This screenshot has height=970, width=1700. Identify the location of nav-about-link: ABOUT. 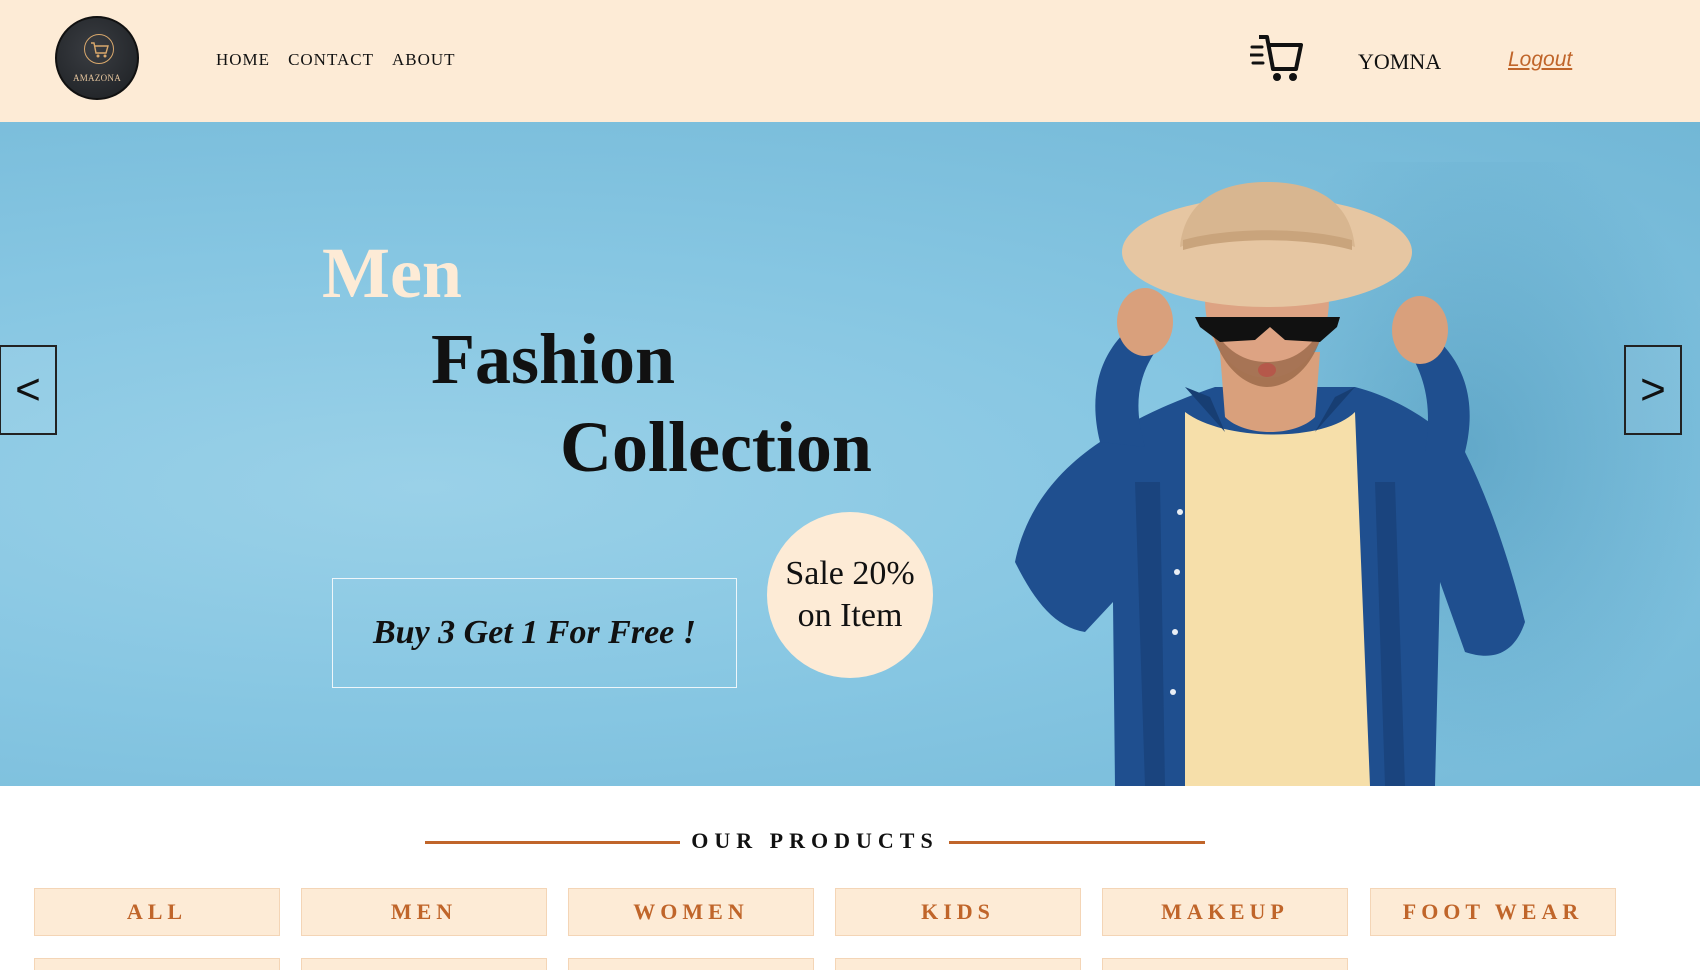
(424, 60).